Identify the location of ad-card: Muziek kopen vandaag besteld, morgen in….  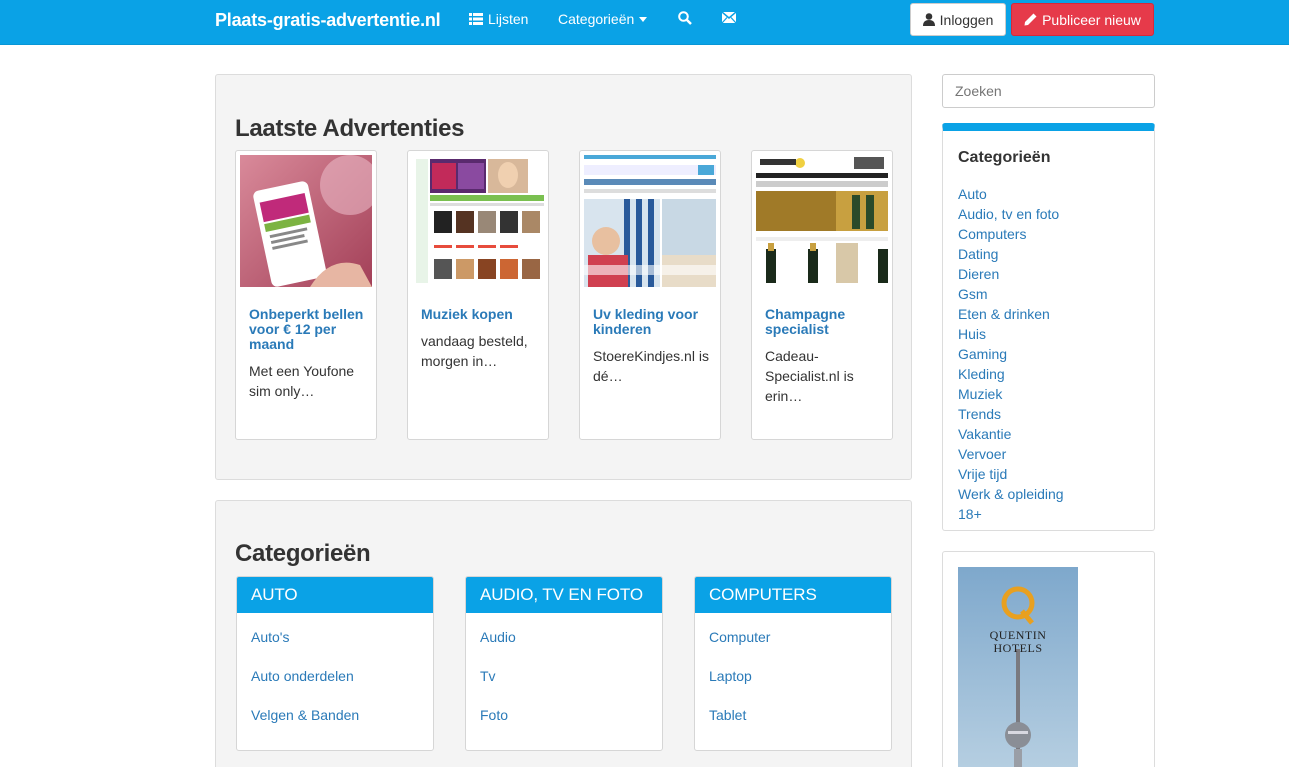
(478, 295).